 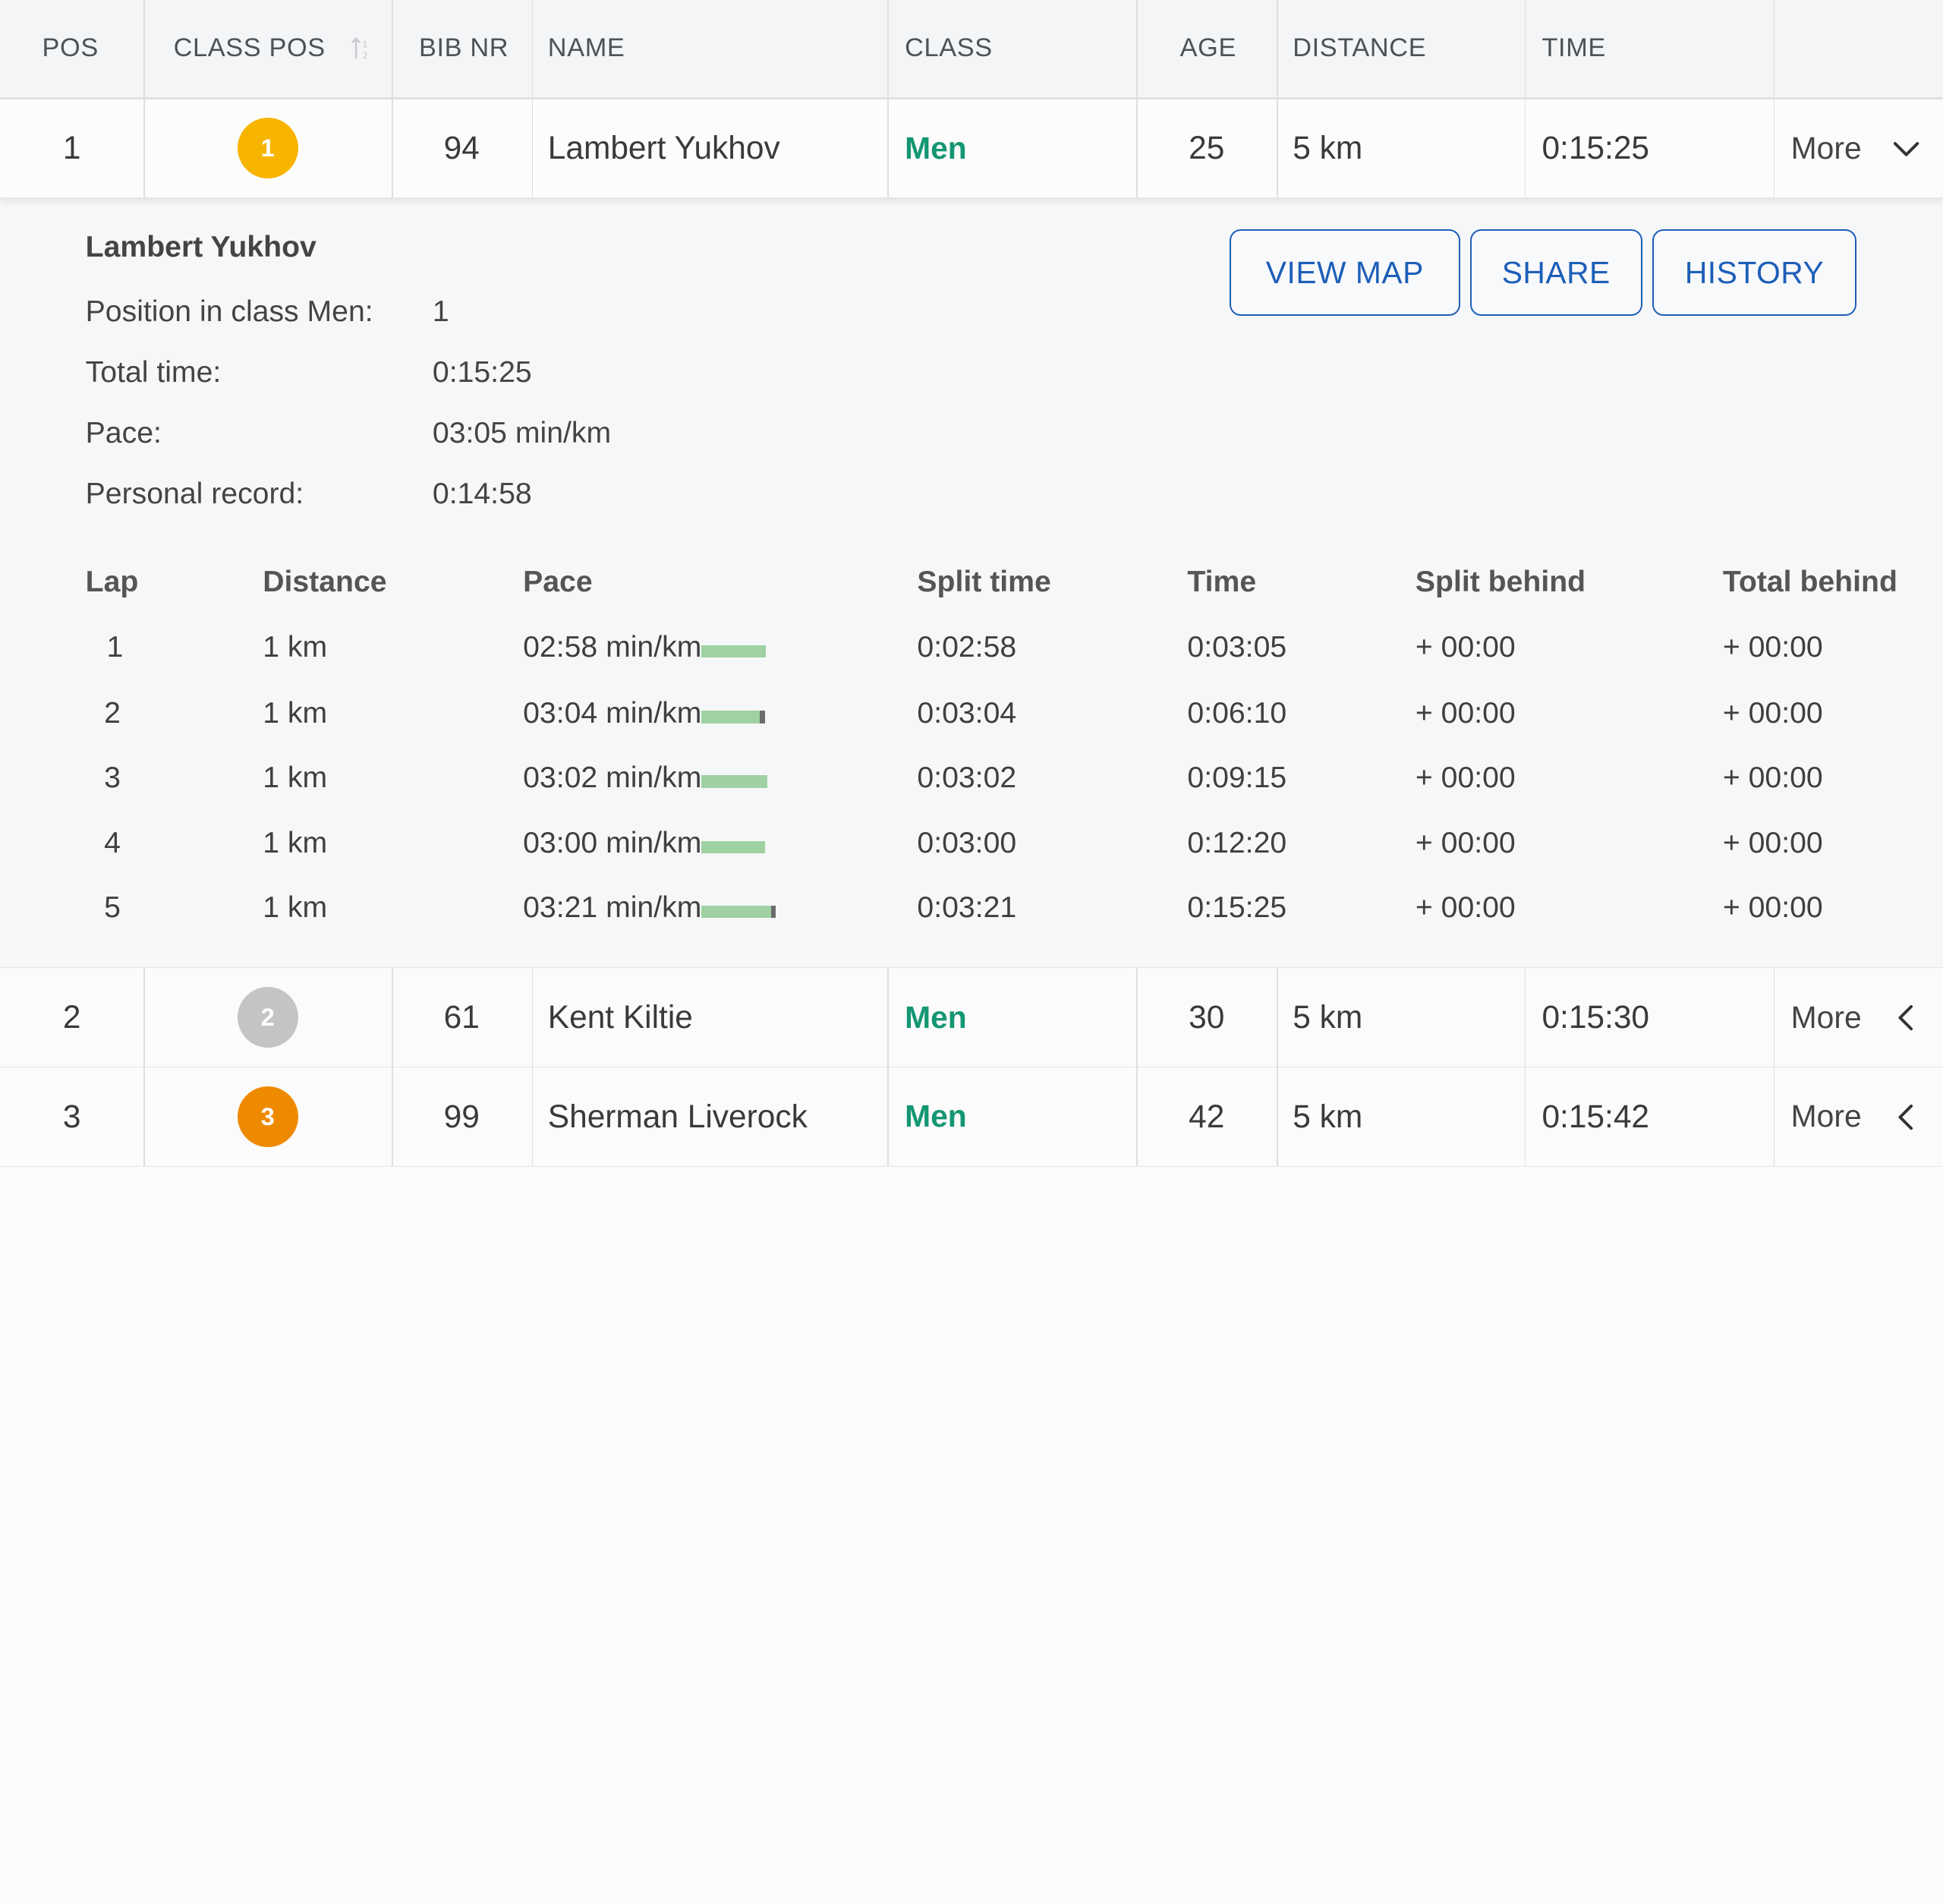 I want to click on lap-number: 5, so click(x=112, y=908).